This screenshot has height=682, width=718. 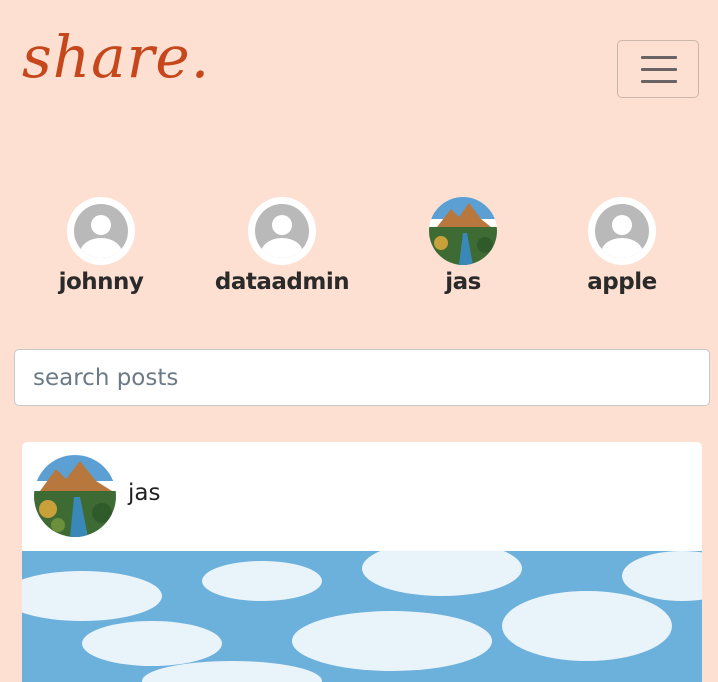 What do you see at coordinates (282, 282) in the screenshot?
I see `user-name: dataadmin` at bounding box center [282, 282].